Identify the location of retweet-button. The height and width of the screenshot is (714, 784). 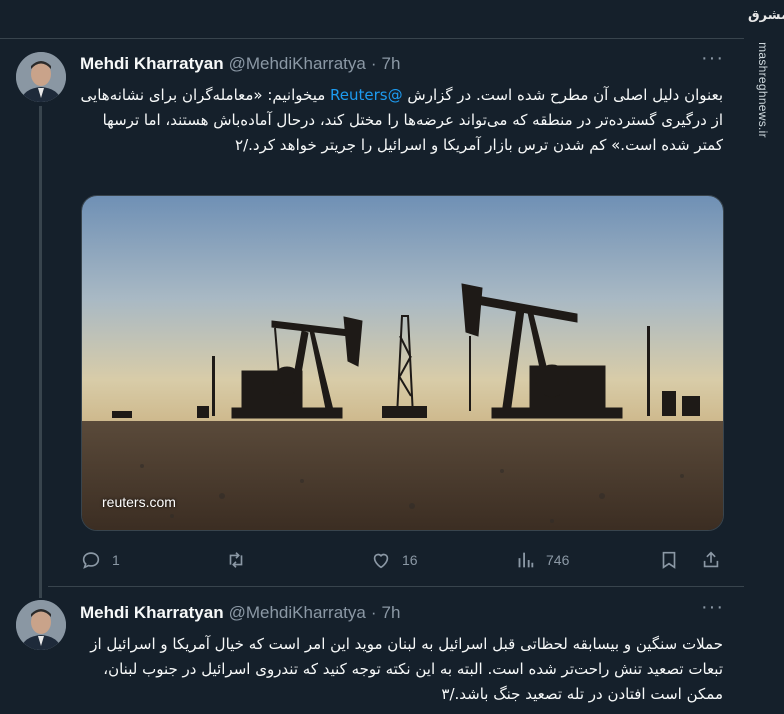
(241, 560).